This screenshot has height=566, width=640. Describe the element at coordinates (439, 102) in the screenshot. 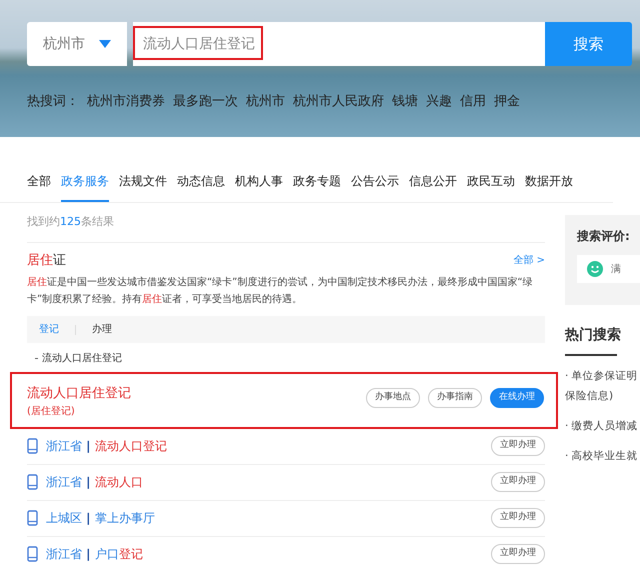

I see `hot-word-link: 兴趣` at that location.